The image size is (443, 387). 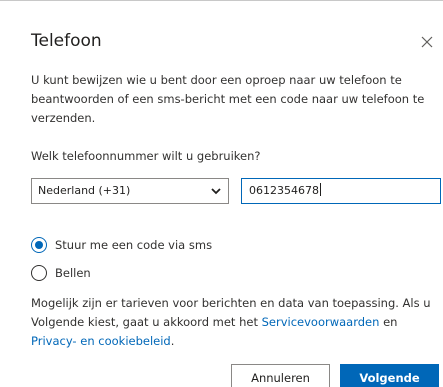 I want to click on option-sms-label: Stuur me een code via sms, so click(x=134, y=245).